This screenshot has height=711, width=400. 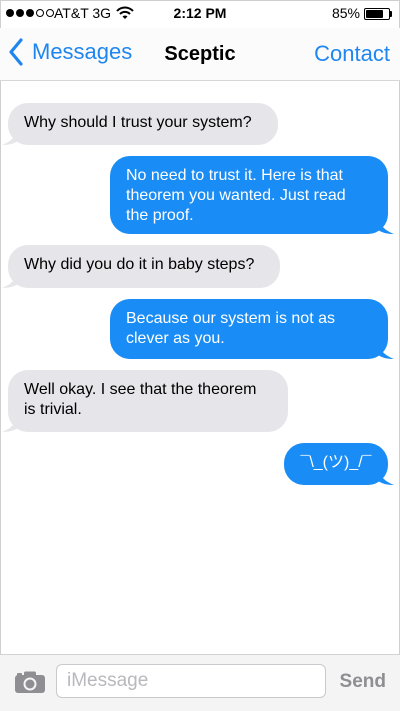 What do you see at coordinates (200, 54) in the screenshot?
I see `navigation-bar: Messages Sceptic Contact` at bounding box center [200, 54].